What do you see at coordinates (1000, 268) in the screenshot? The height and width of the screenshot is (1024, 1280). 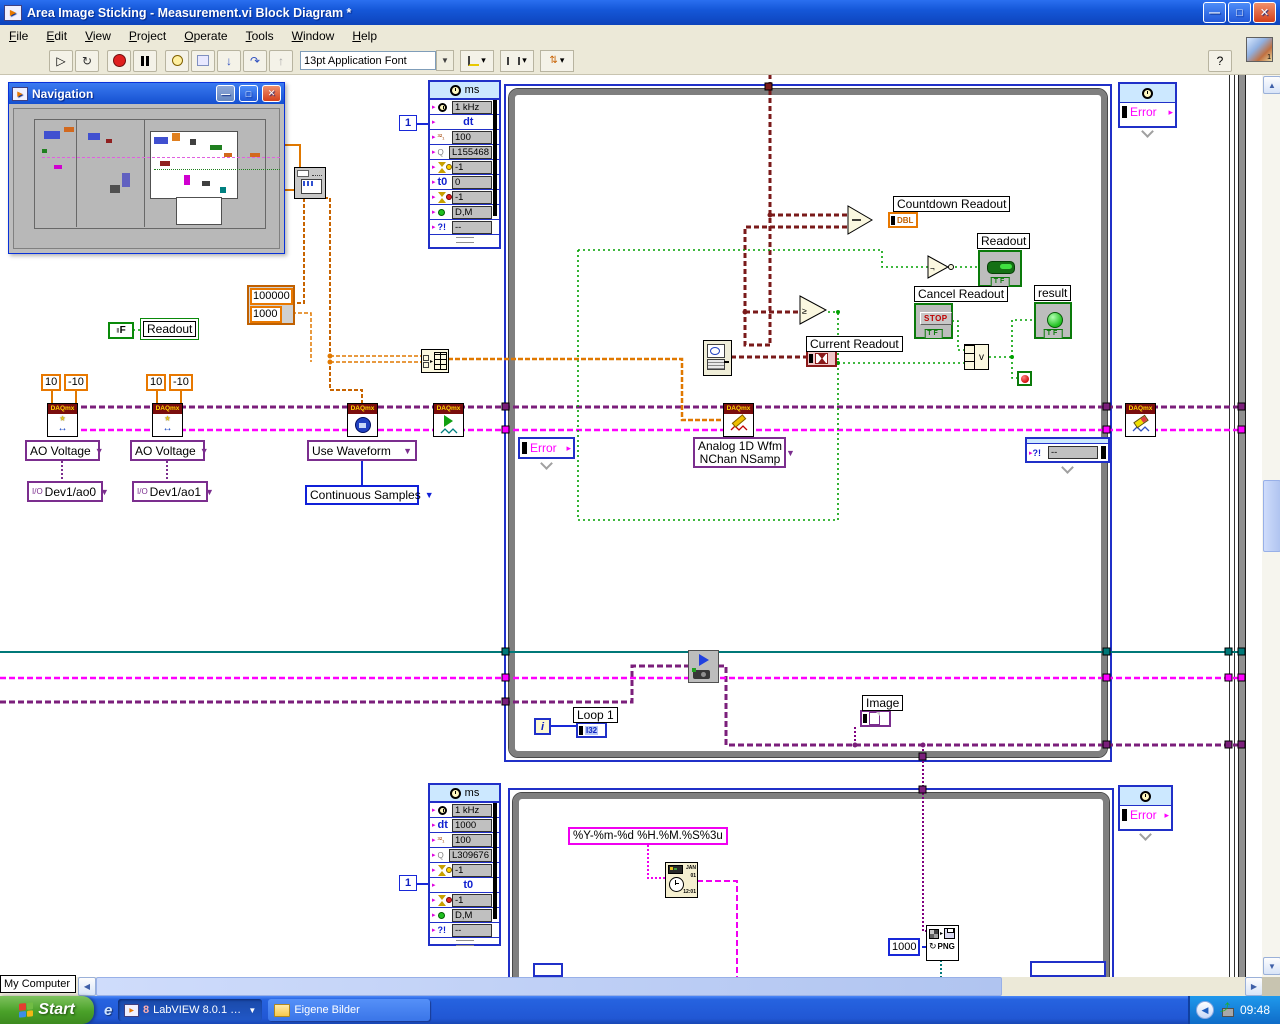 I see `readout-boolean-indicator: TF` at bounding box center [1000, 268].